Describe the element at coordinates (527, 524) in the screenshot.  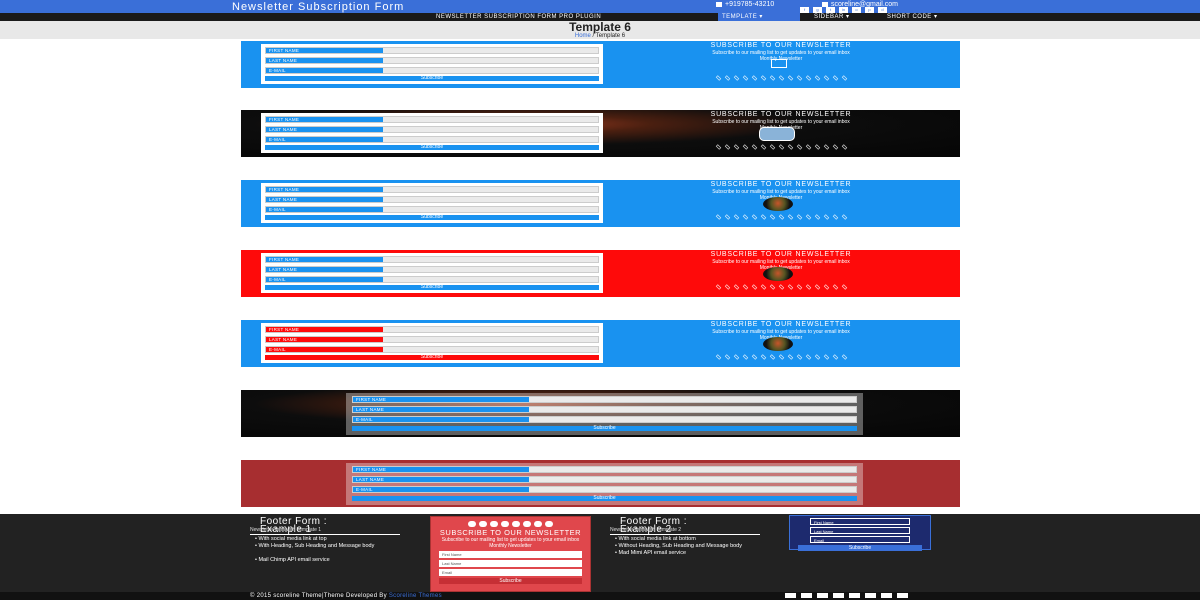
I see `pinterest-icon` at that location.